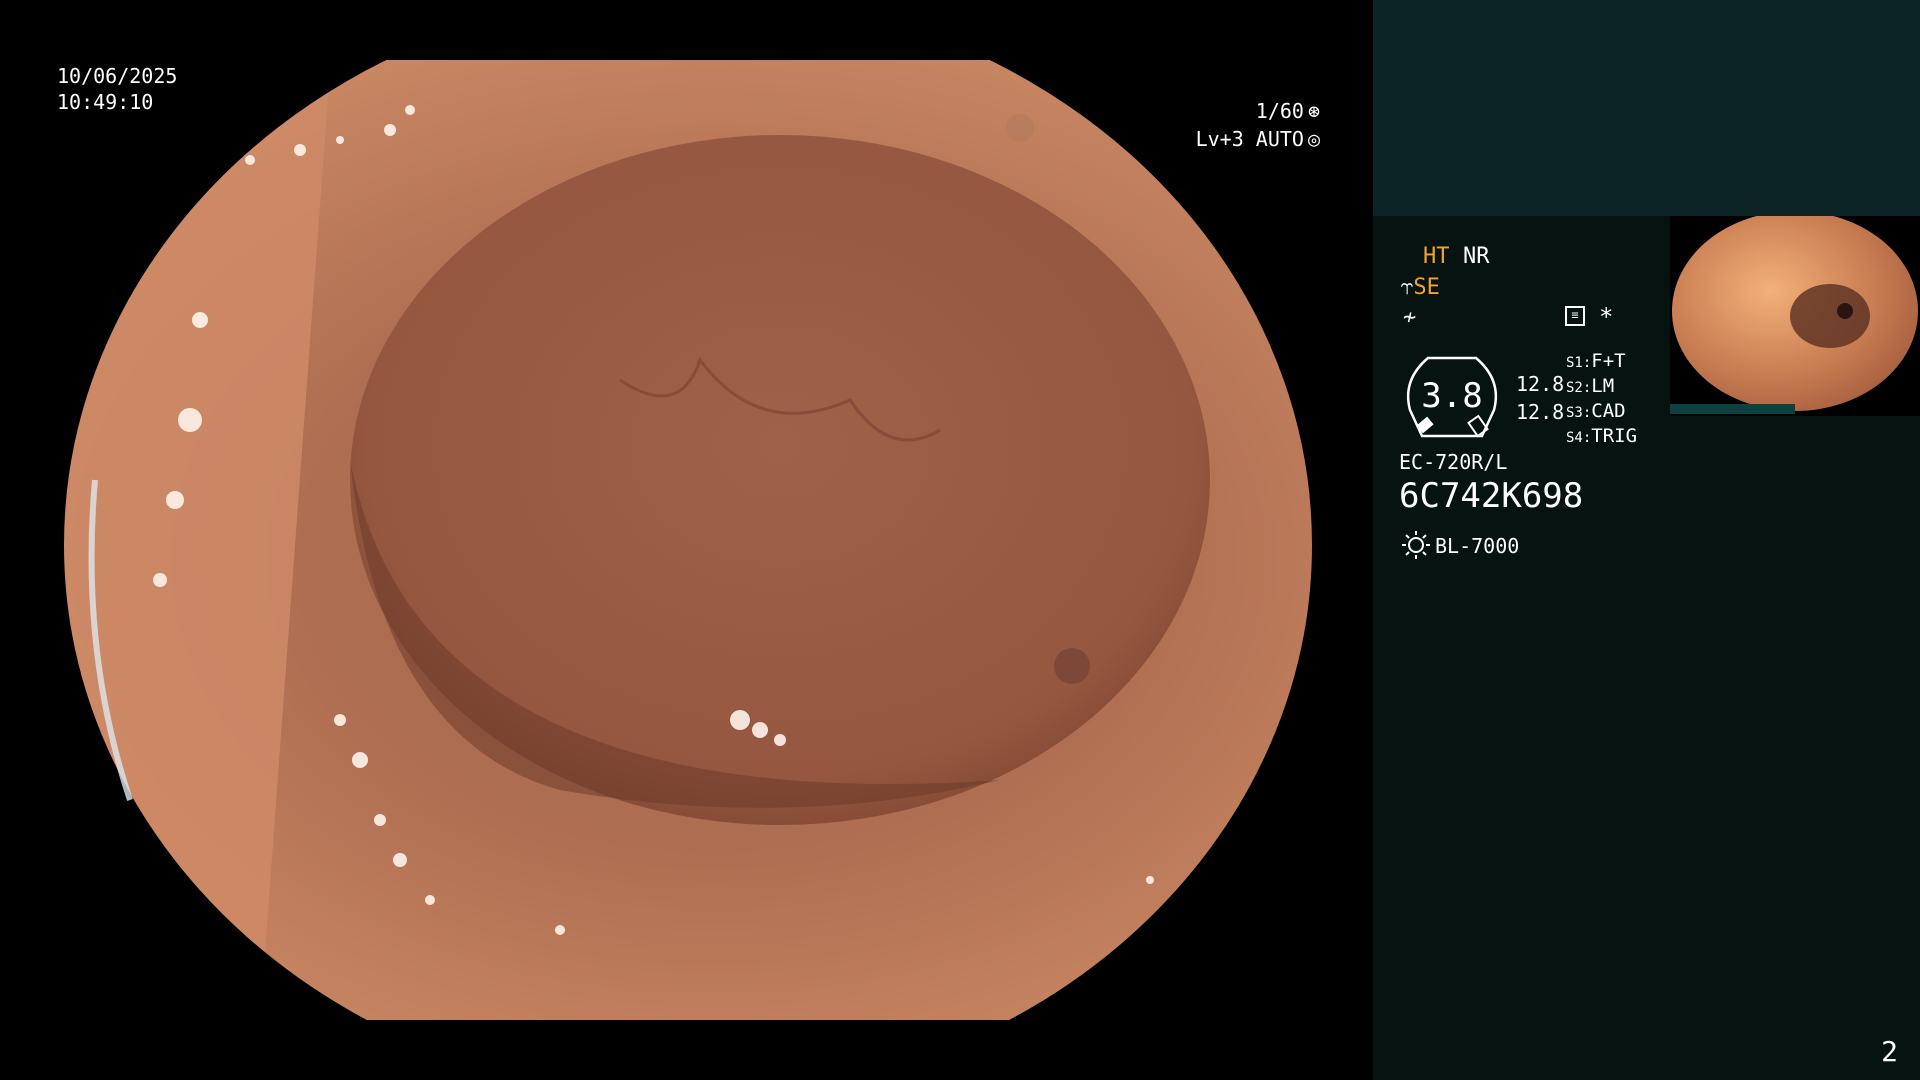  Describe the element at coordinates (1279, 111) in the screenshot. I see `shutter-speed: 1/60` at that location.